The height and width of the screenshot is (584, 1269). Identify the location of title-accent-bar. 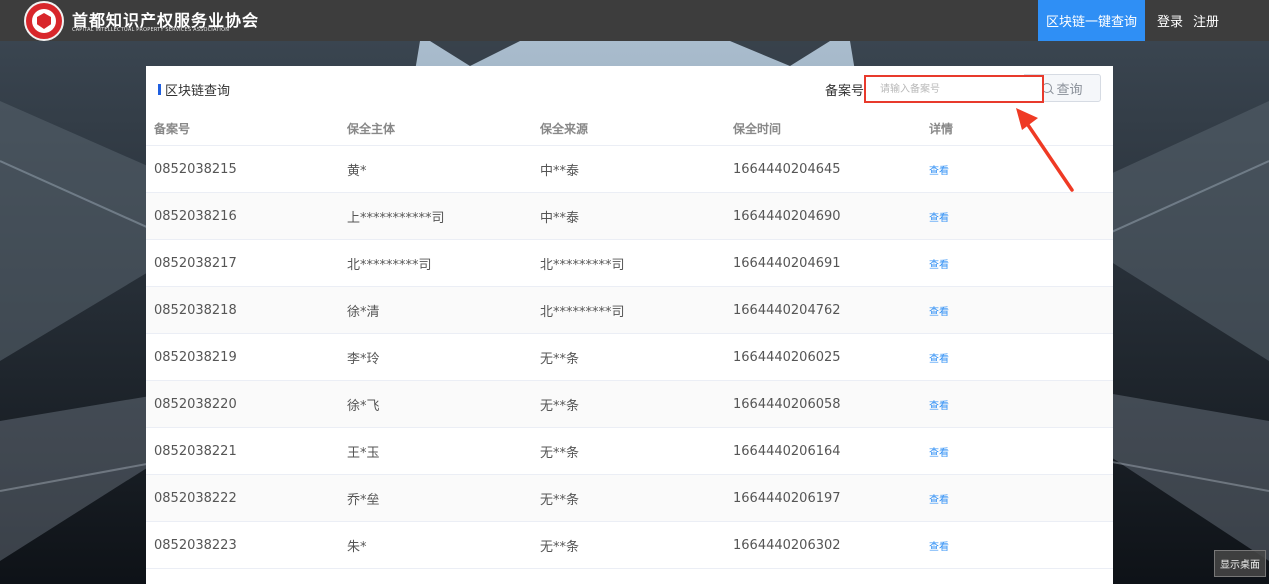
(159, 89).